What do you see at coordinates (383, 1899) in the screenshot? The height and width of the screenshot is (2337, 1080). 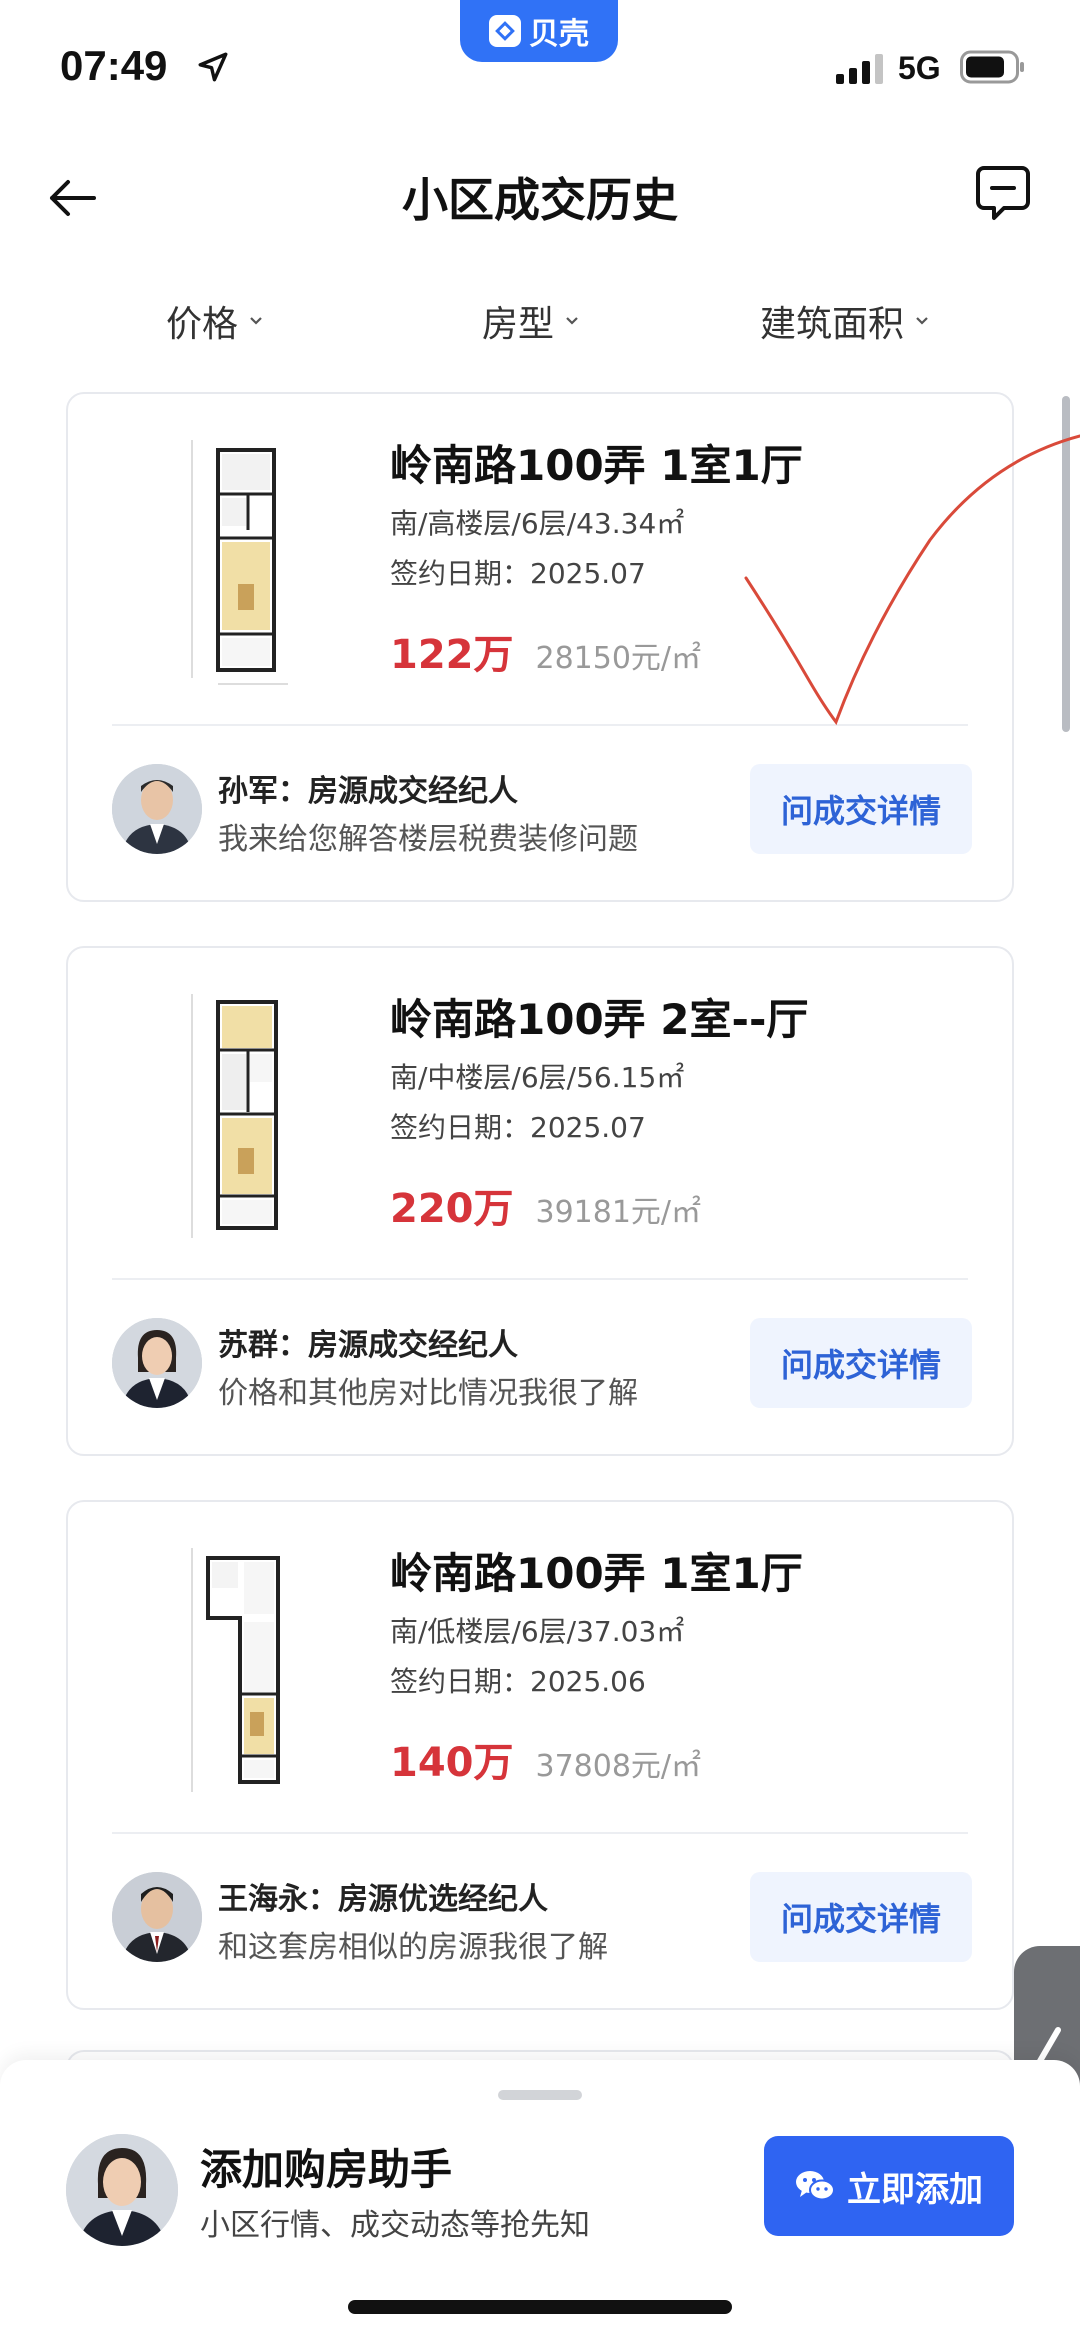 I see `agent-name: 王海永：房源优选经纪人` at bounding box center [383, 1899].